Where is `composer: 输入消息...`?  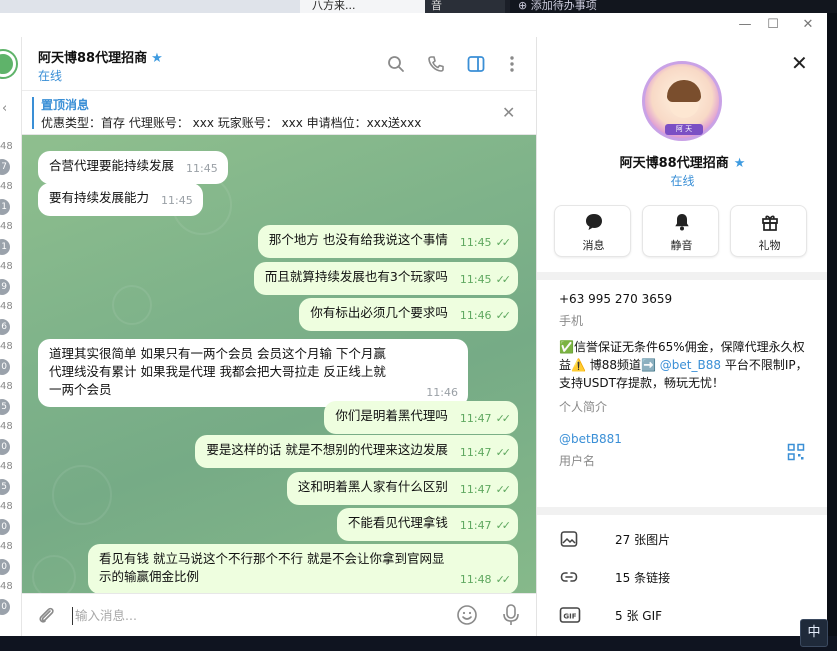 composer: 输入消息... is located at coordinates (279, 614).